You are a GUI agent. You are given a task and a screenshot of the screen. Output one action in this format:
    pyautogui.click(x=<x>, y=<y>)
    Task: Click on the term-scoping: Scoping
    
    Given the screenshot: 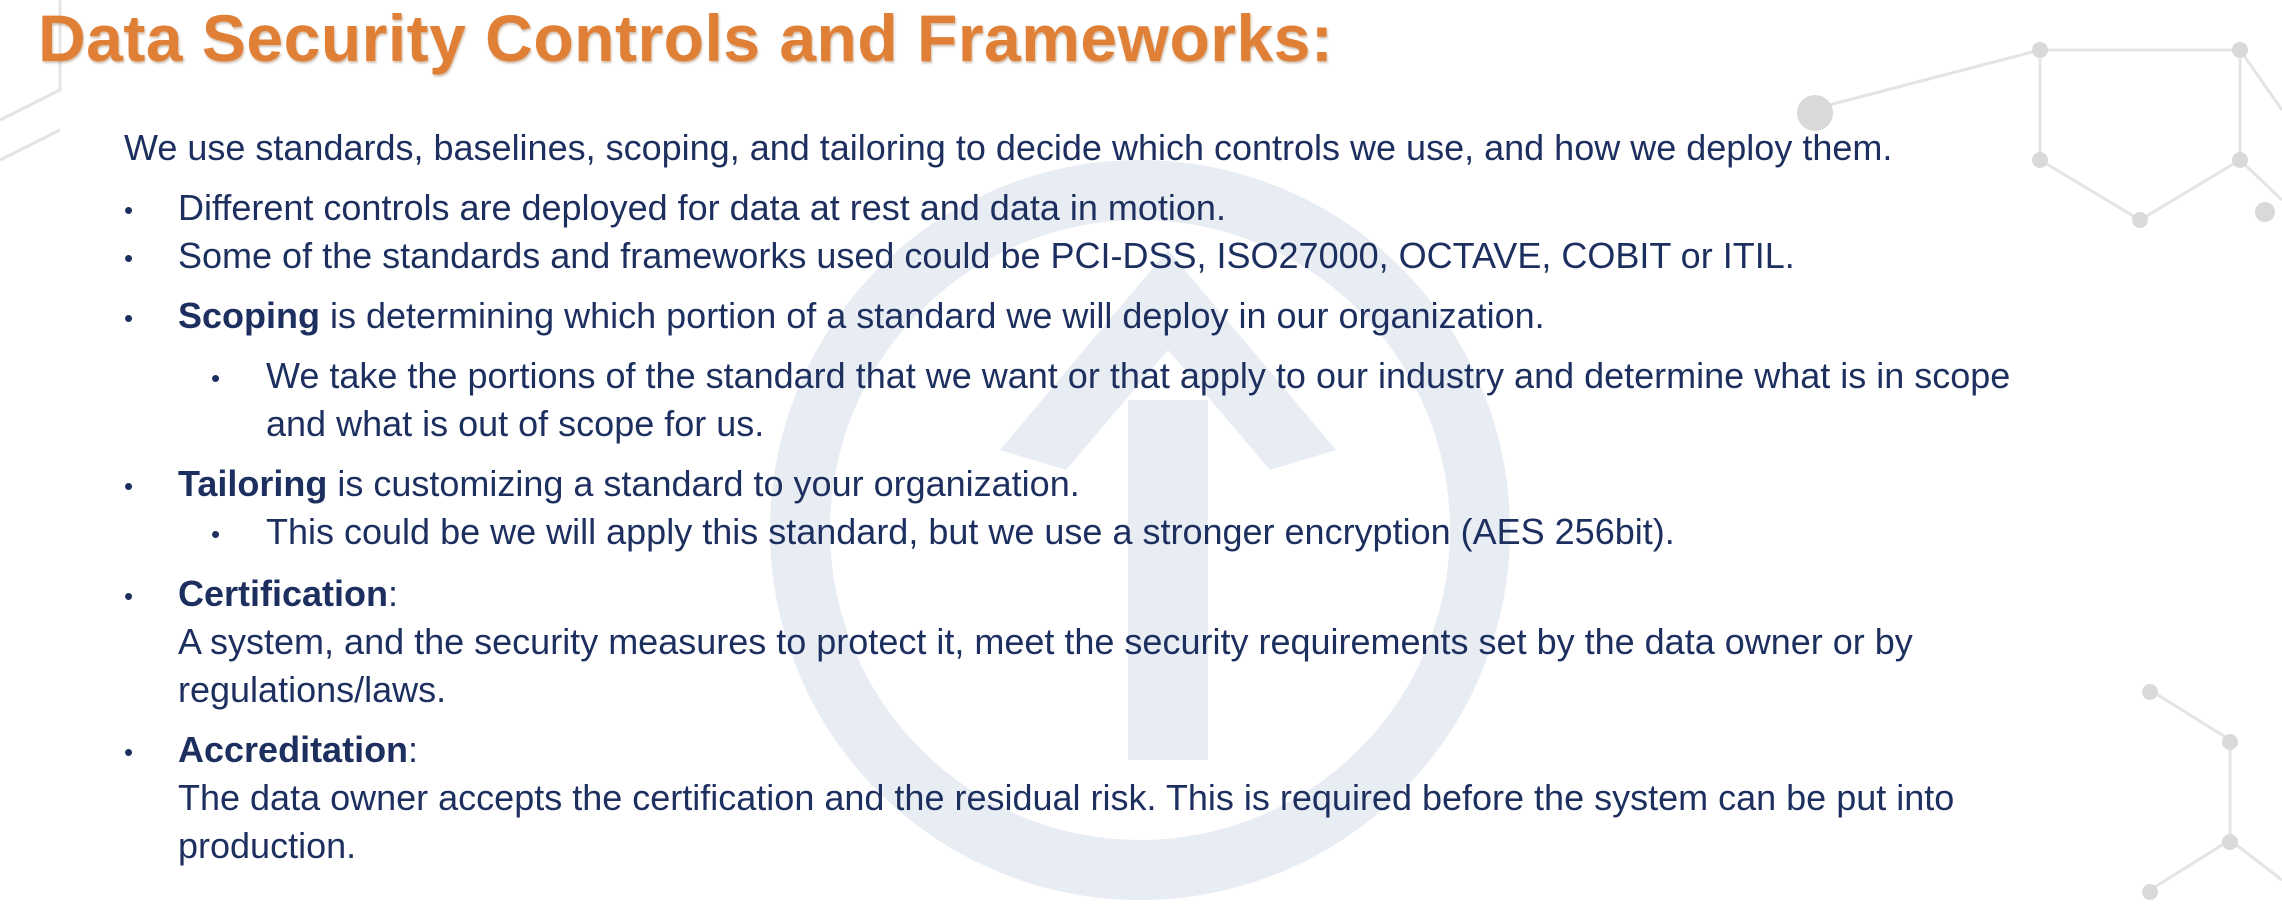 What is the action you would take?
    pyautogui.click(x=249, y=315)
    